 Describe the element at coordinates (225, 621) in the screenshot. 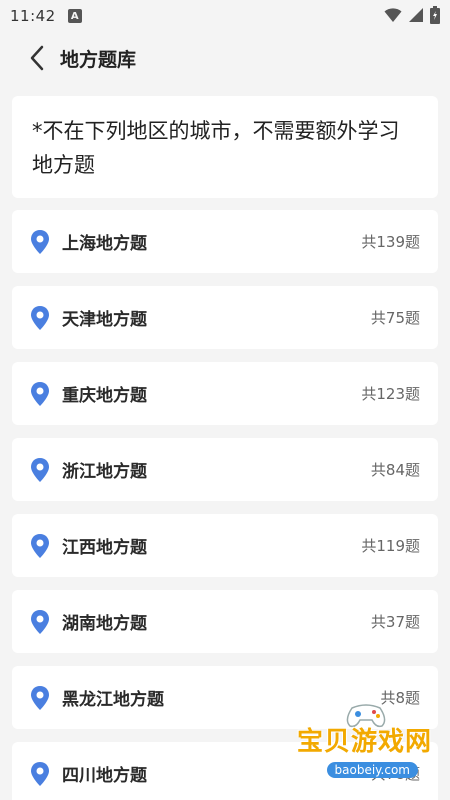

I see `region-row: 湖南地方题 共37题` at that location.